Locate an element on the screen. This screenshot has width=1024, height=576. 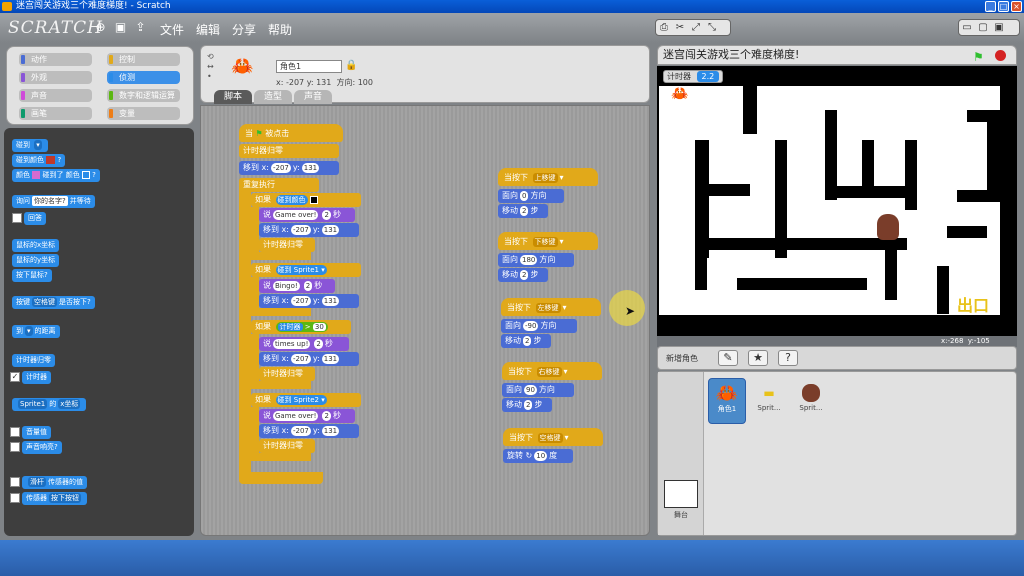
stage-thumbnail is located at coordinates (681, 494).